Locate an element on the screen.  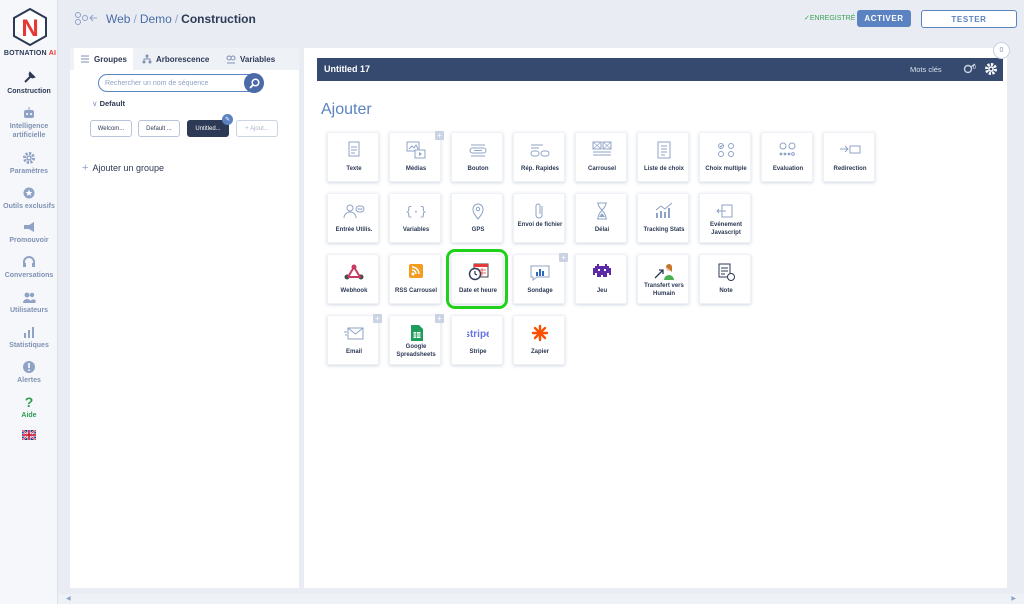
choice-list-icon is located at coordinates (664, 150).